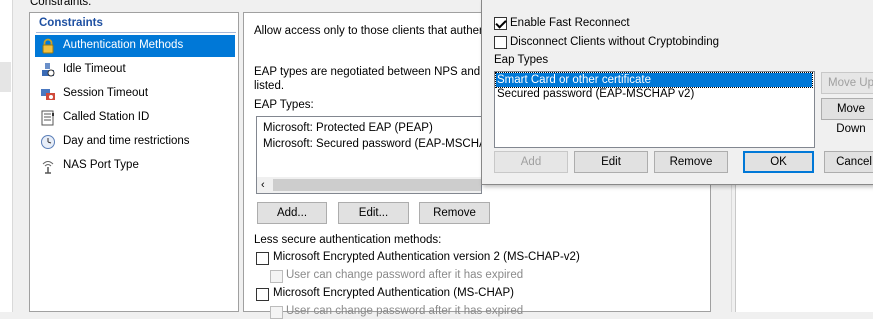 The image size is (873, 319). Describe the element at coordinates (521, 60) in the screenshot. I see `dialog-eap-types-label: Eap Types` at that location.